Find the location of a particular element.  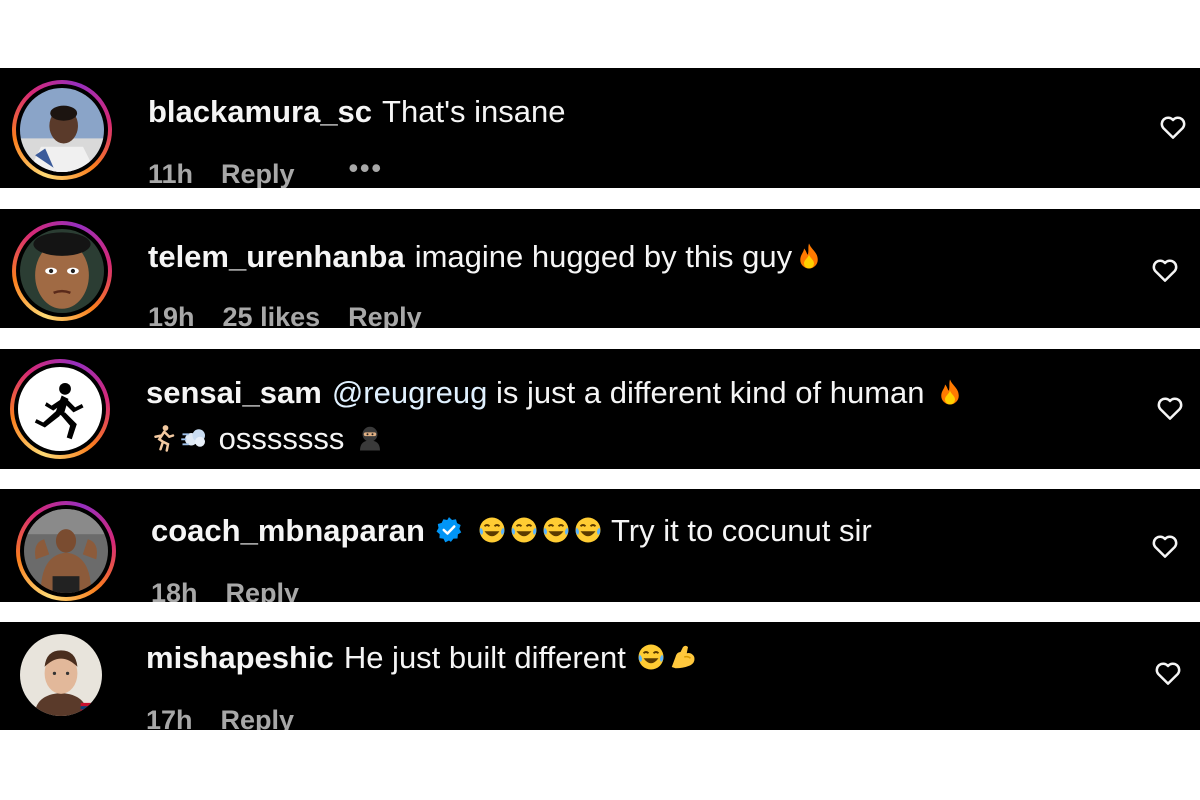

comment-username: mishapeshic is located at coordinates (240, 657).